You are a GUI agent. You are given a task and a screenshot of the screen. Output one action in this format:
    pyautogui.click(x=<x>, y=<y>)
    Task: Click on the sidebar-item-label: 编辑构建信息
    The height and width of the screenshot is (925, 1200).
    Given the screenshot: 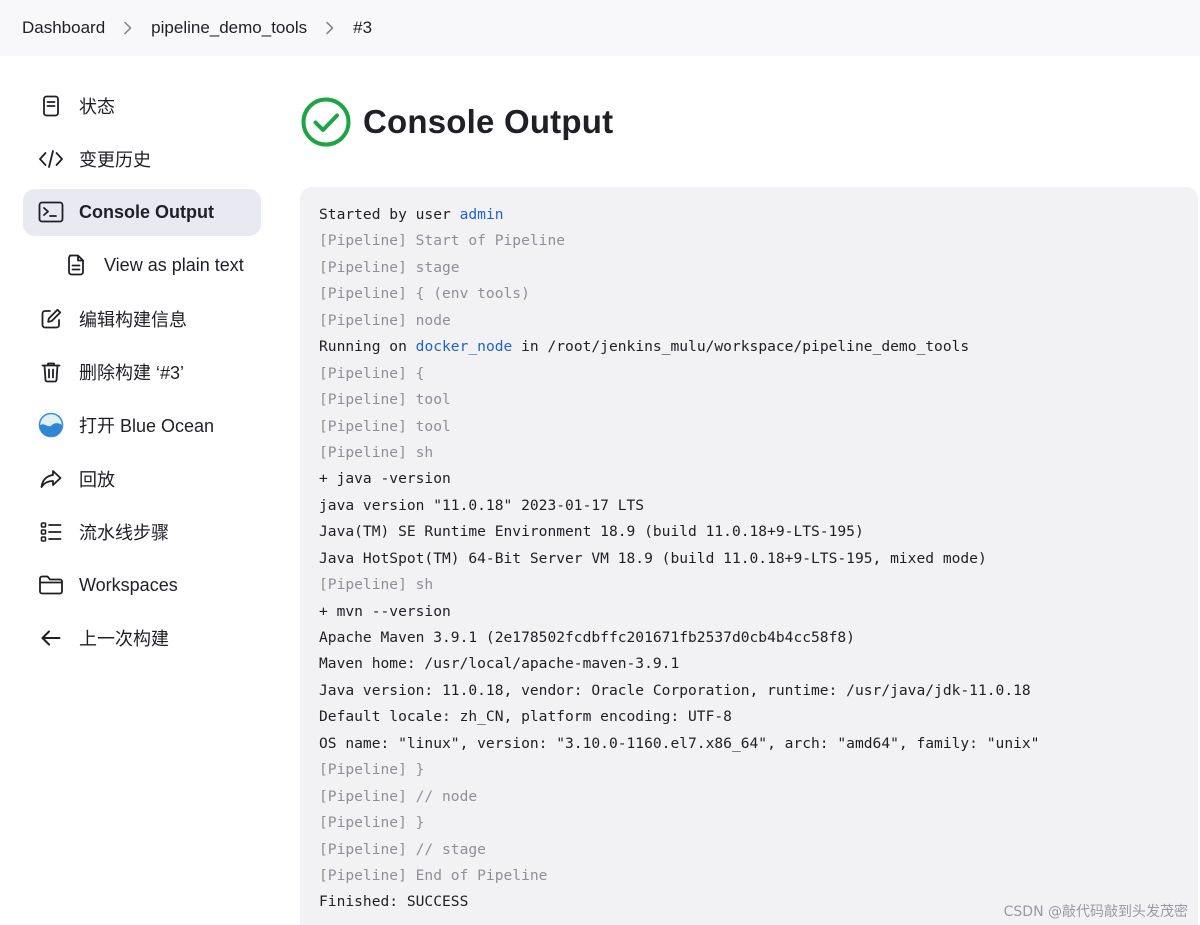 What is the action you would take?
    pyautogui.click(x=133, y=319)
    